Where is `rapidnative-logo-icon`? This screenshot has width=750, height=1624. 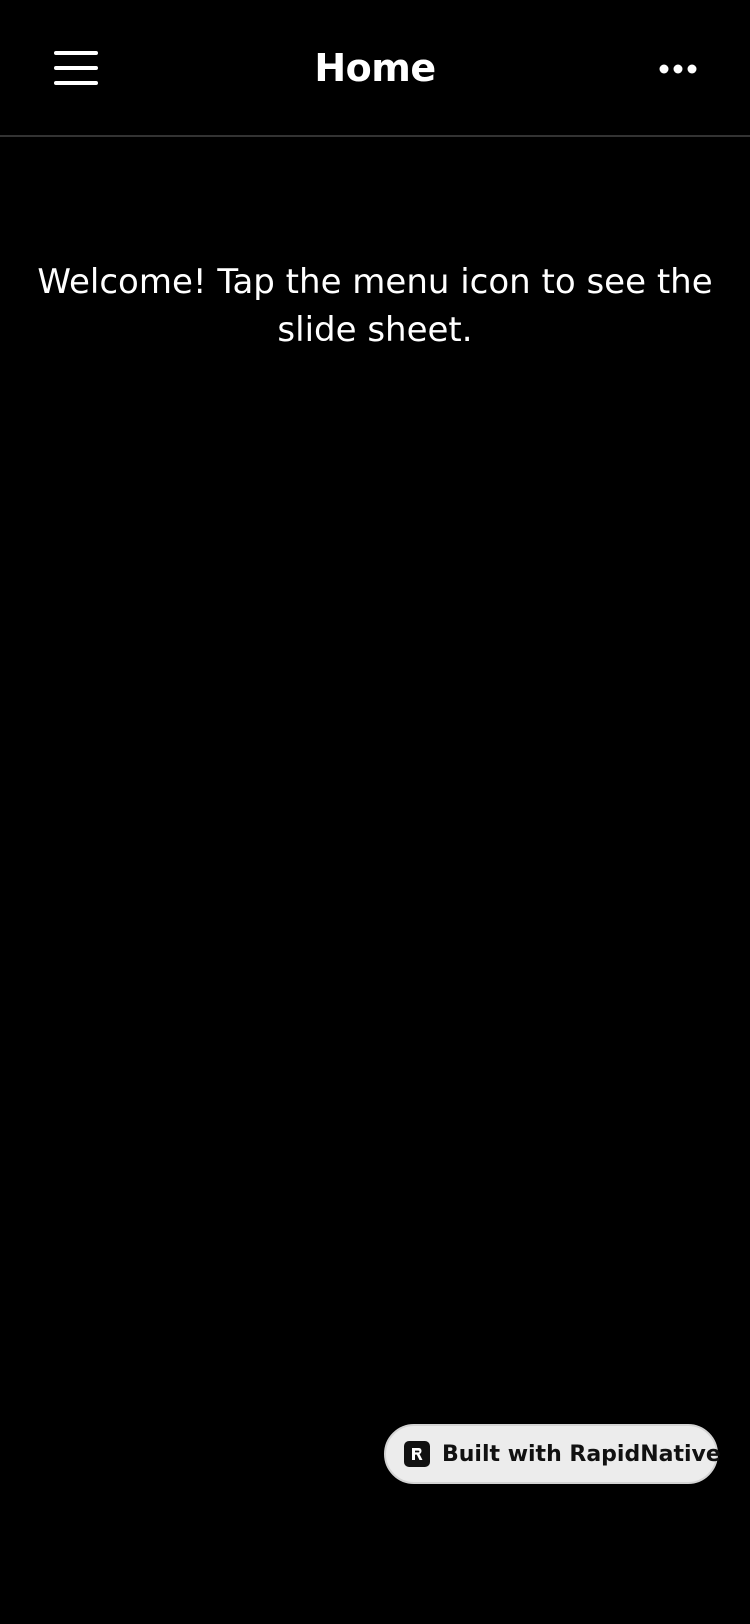 rapidnative-logo-icon is located at coordinates (417, 1454).